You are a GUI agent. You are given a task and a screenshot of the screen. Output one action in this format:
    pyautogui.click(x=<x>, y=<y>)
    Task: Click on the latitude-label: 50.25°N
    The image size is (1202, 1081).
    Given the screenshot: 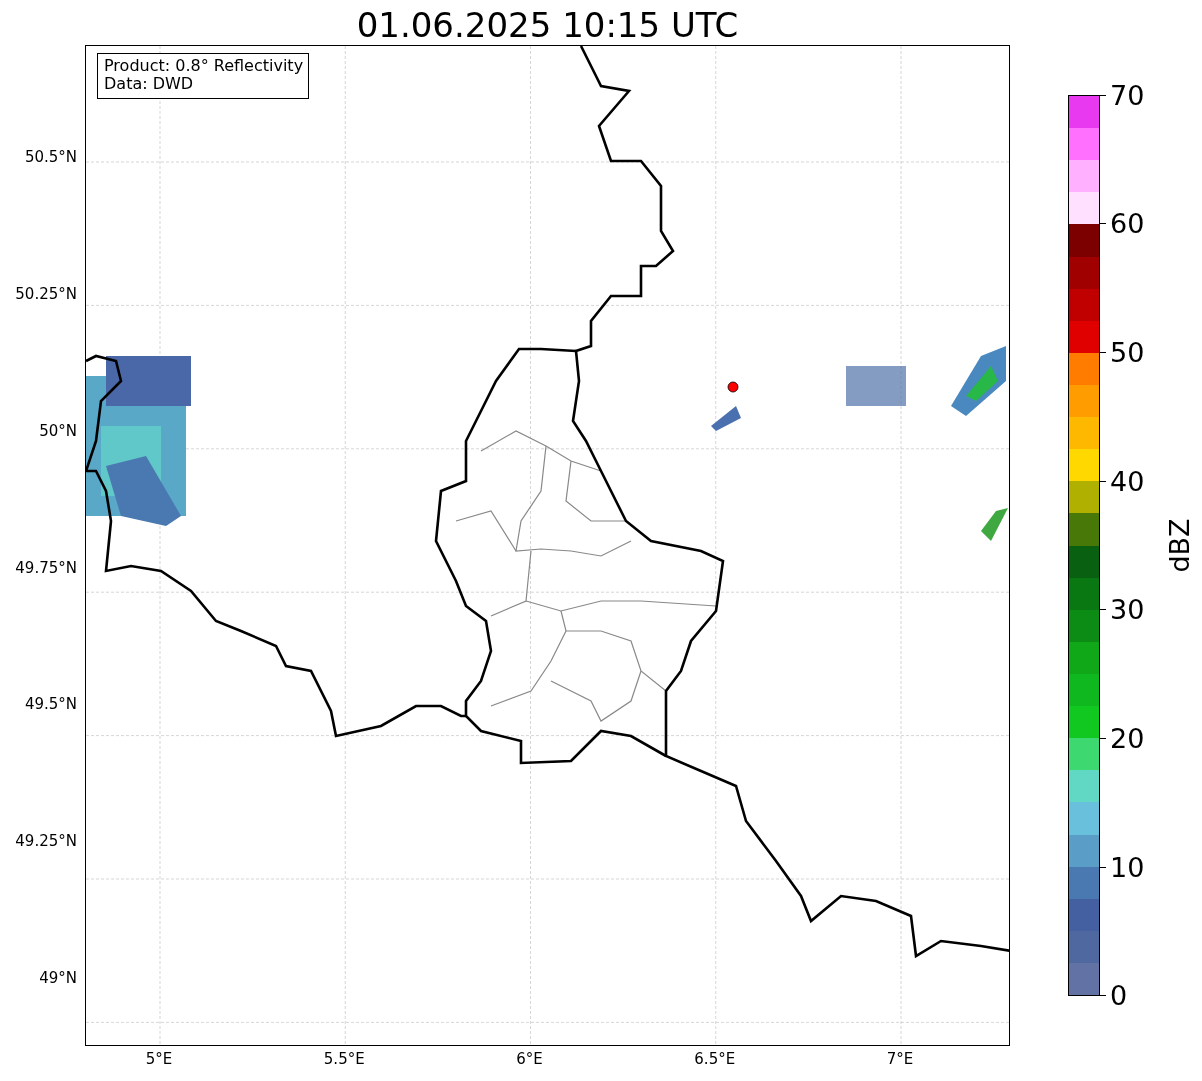 What is the action you would take?
    pyautogui.click(x=46, y=294)
    